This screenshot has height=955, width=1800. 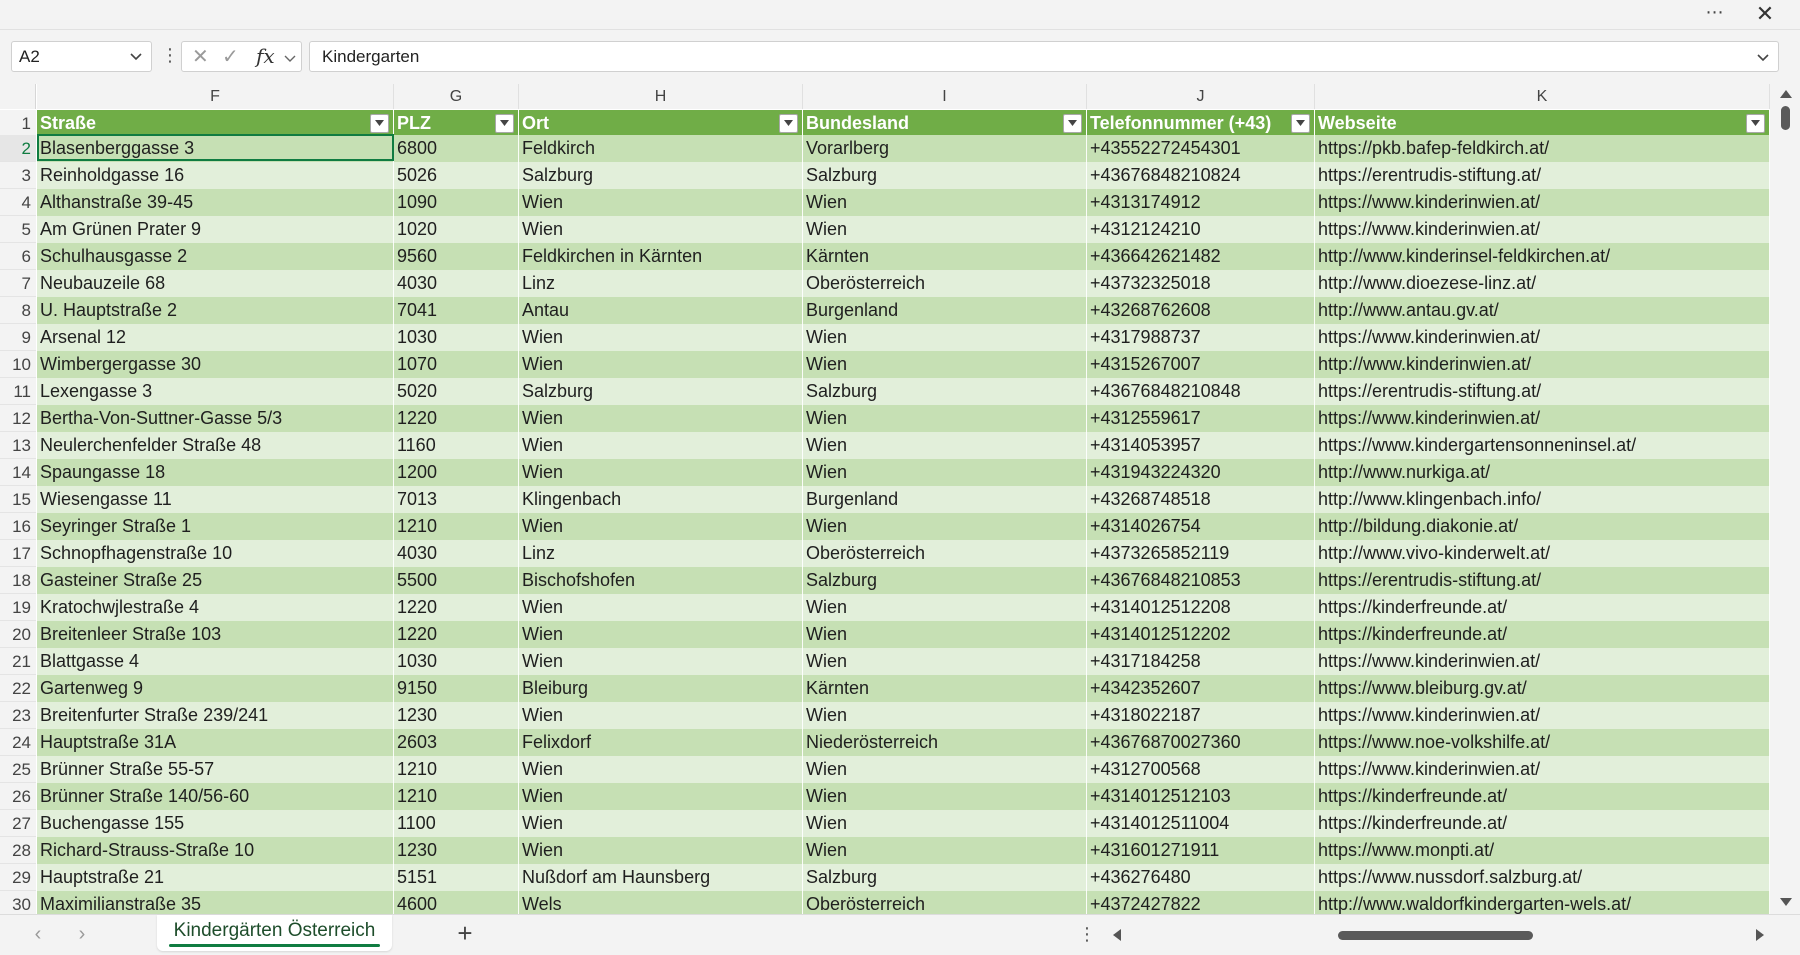 I want to click on table-cell: http://www.nurkiga.at/, so click(x=1542, y=472).